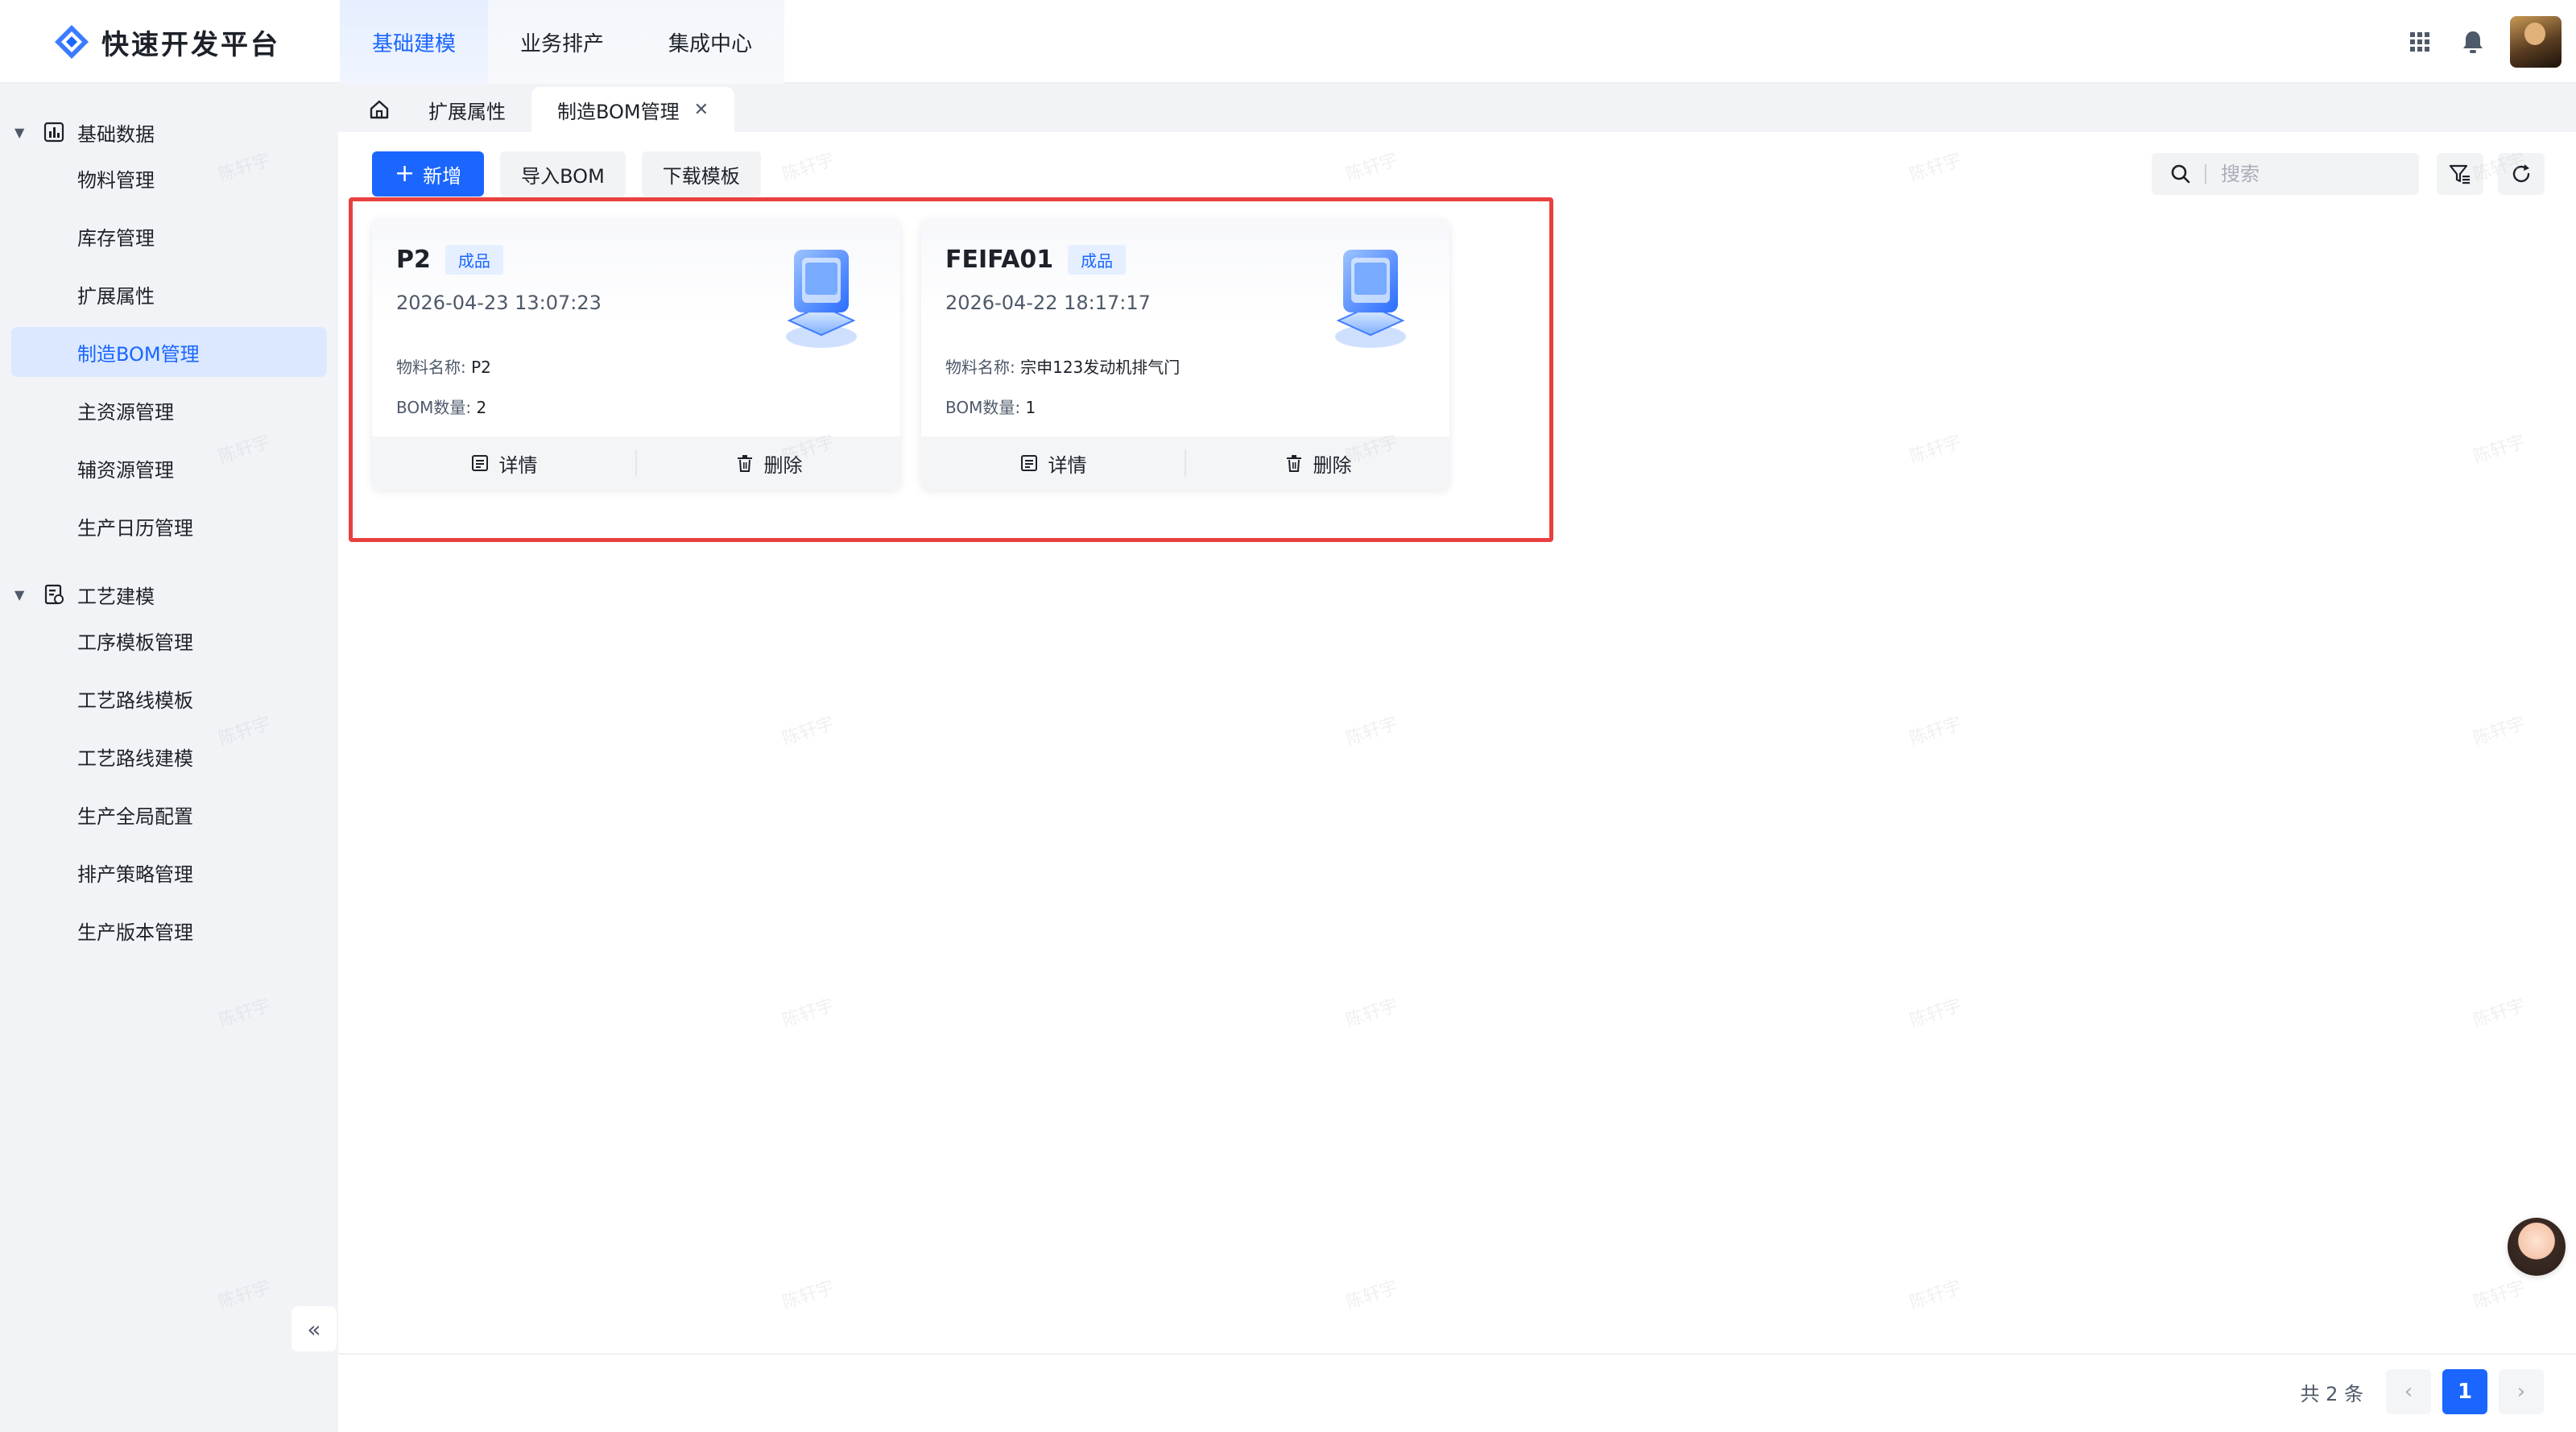 This screenshot has height=1432, width=2576. What do you see at coordinates (481, 367) in the screenshot?
I see `material-value: P2` at bounding box center [481, 367].